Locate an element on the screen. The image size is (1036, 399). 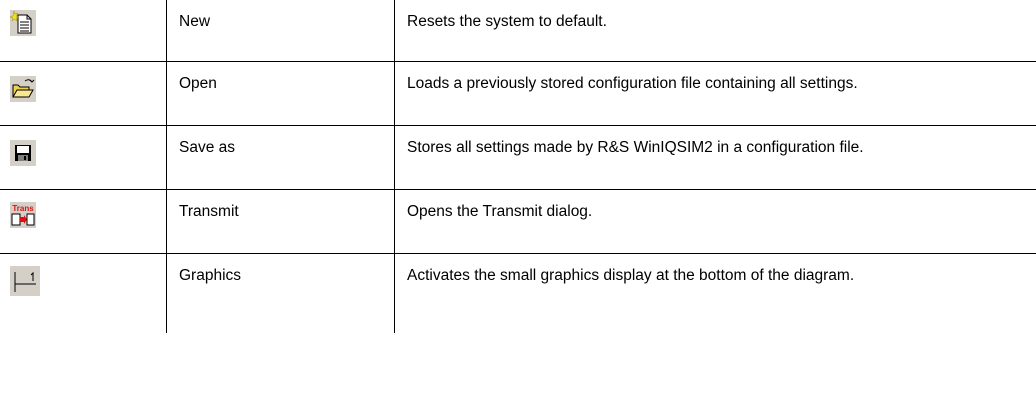
open-folder-icon is located at coordinates (23, 88).